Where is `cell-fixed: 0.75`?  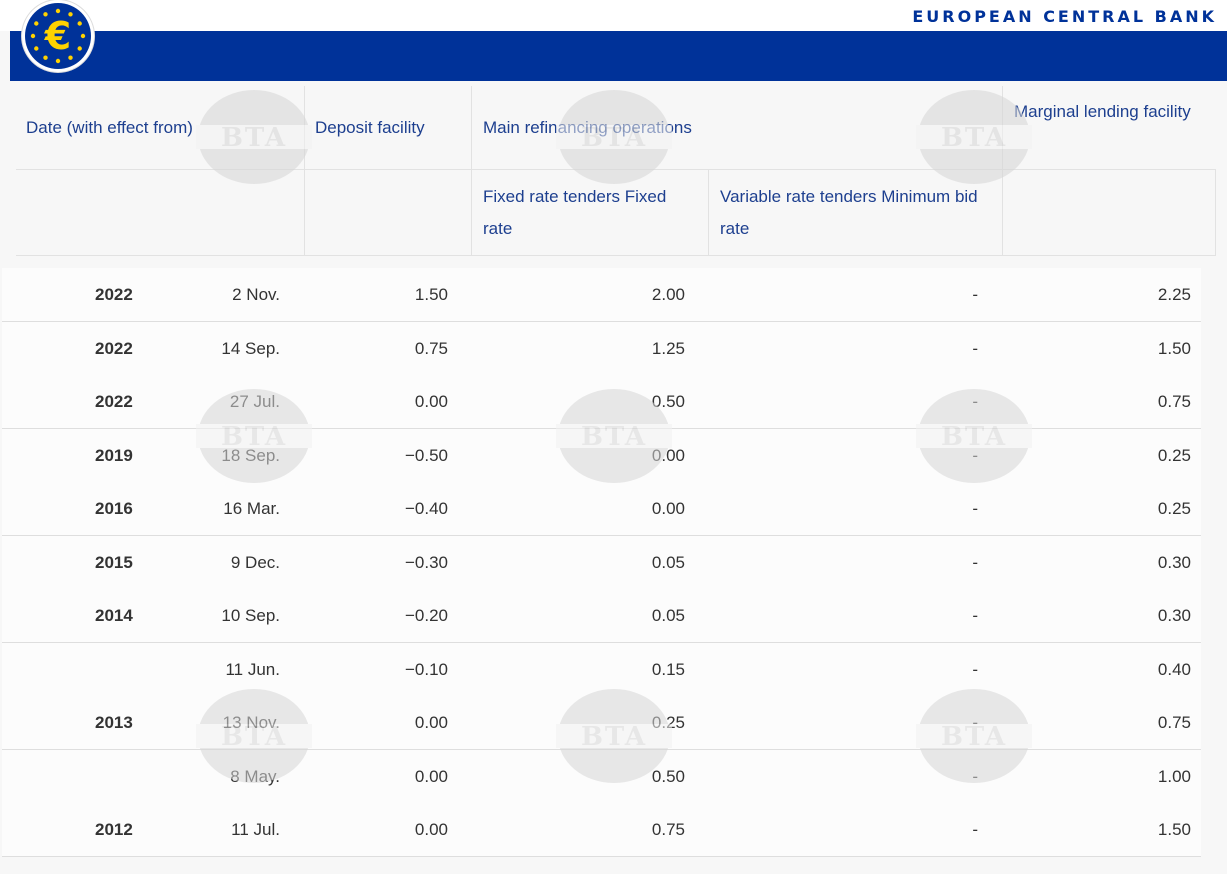 cell-fixed: 0.75 is located at coordinates (668, 829).